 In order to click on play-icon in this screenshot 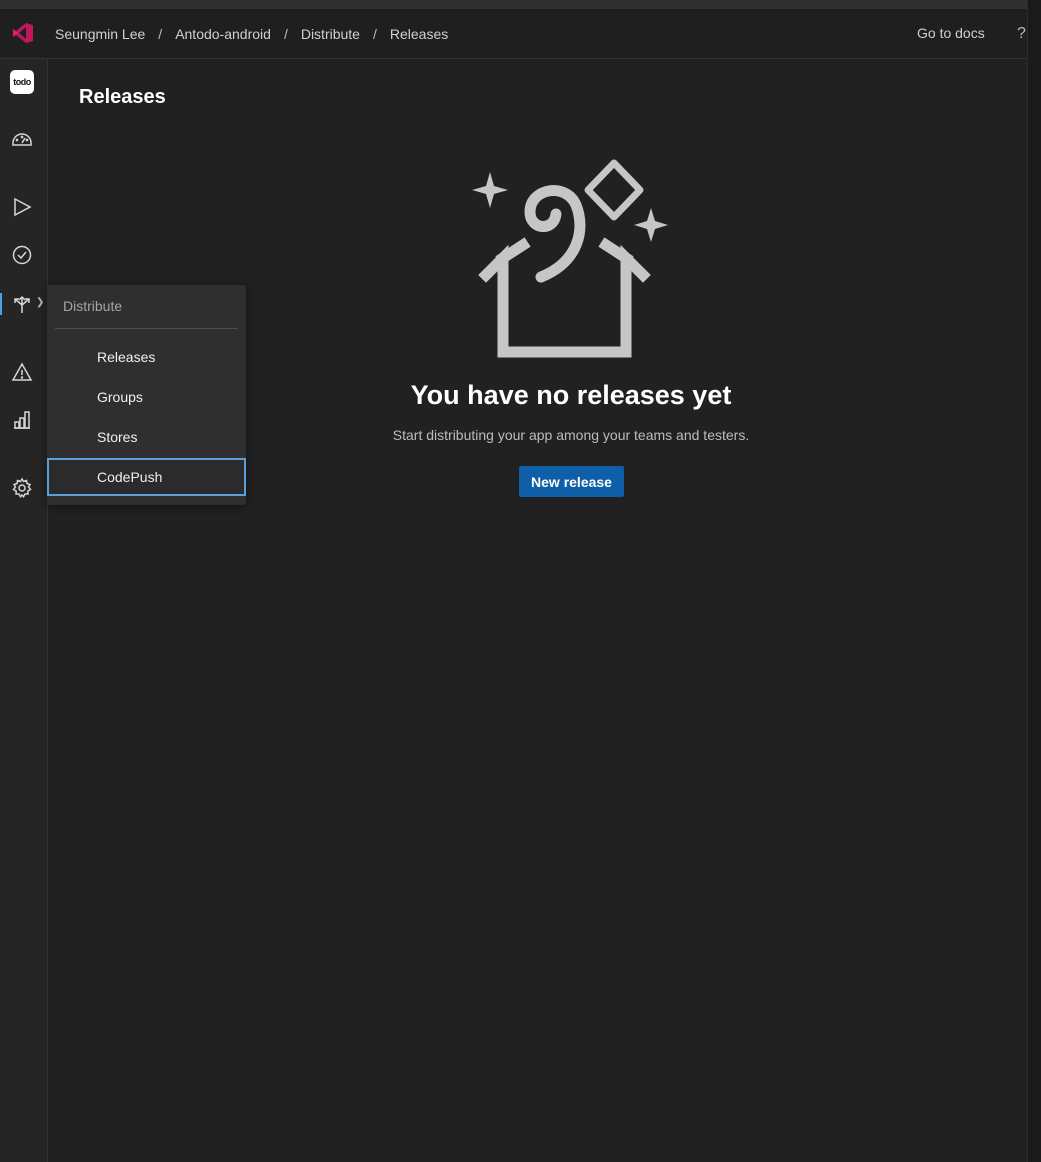, I will do `click(22, 207)`.